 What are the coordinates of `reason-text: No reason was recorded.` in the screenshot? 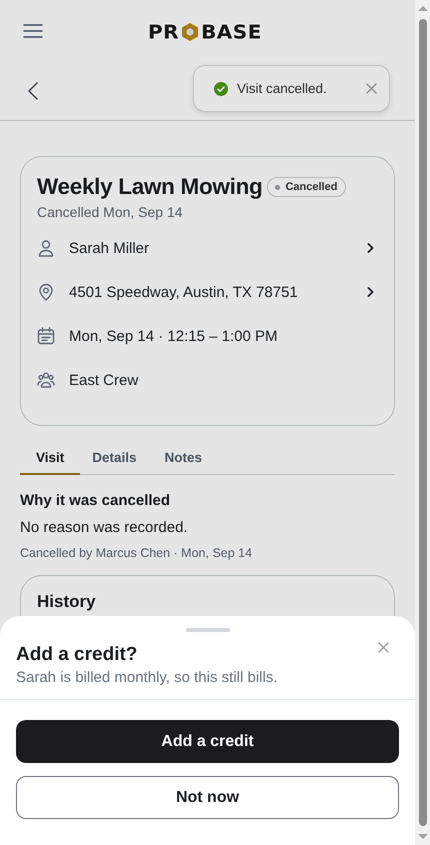 It's located at (104, 527).